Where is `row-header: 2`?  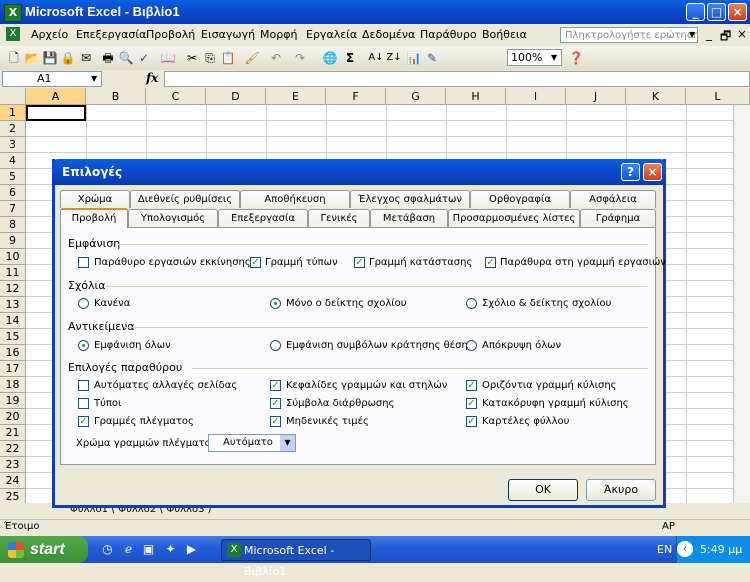
row-header: 2 is located at coordinates (13, 129).